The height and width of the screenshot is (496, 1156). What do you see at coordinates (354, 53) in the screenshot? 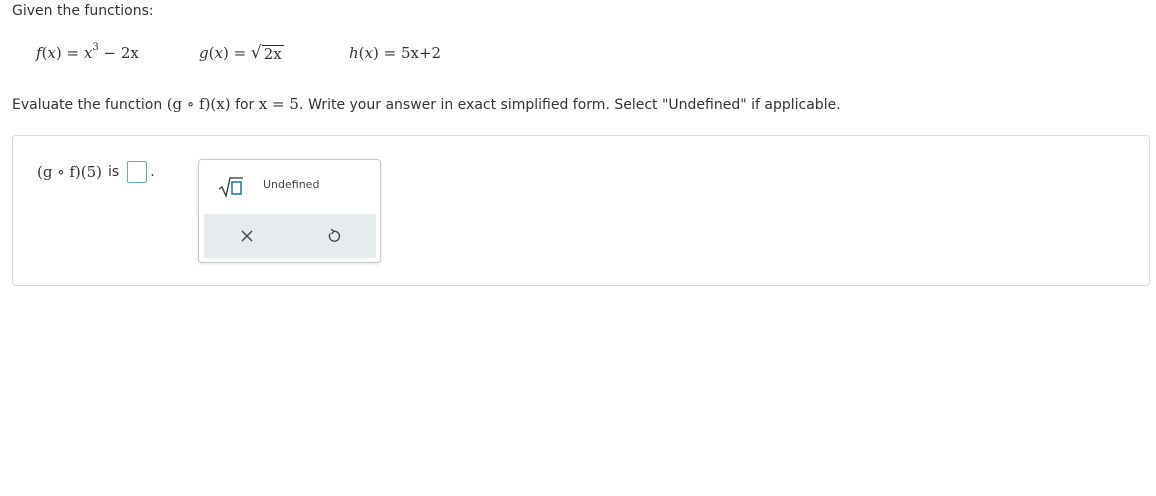
I see `h-name: h` at bounding box center [354, 53].